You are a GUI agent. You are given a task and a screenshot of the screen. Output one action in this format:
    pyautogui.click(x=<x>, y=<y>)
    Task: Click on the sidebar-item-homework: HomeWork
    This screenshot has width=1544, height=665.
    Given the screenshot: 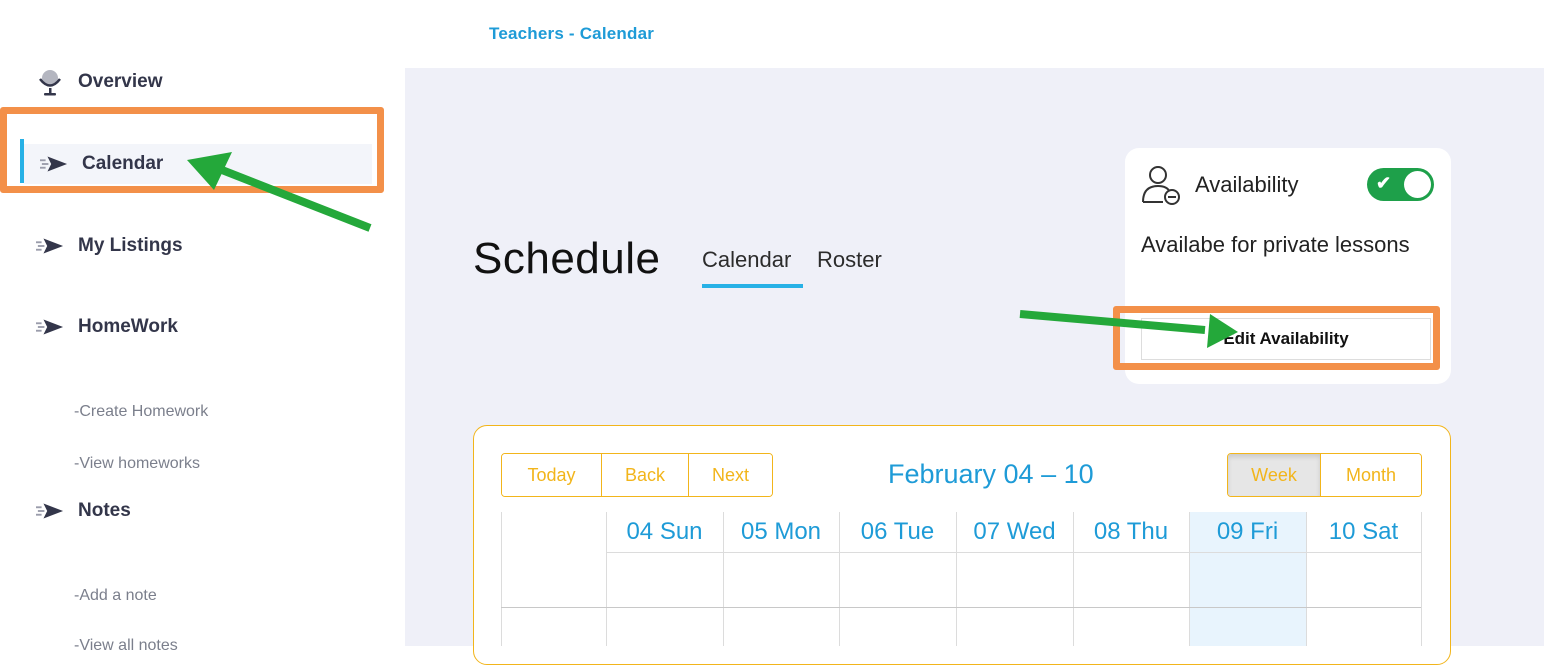 What is the action you would take?
    pyautogui.click(x=107, y=327)
    